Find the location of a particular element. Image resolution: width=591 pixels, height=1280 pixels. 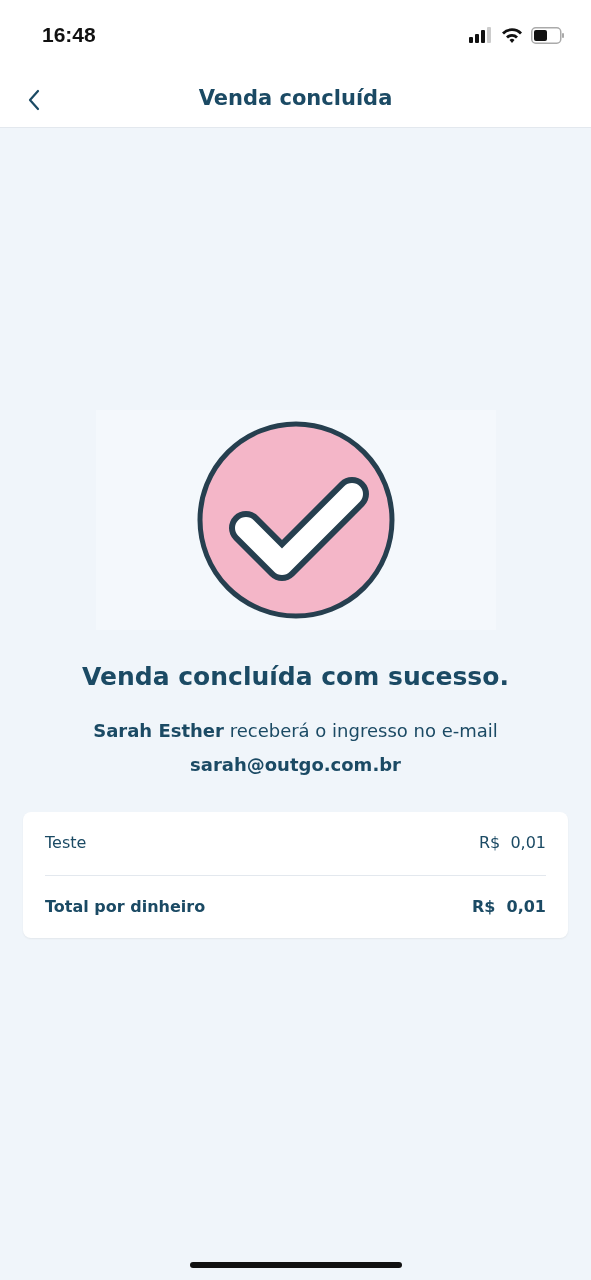

screen-title: Venda concluída is located at coordinates (295, 98).